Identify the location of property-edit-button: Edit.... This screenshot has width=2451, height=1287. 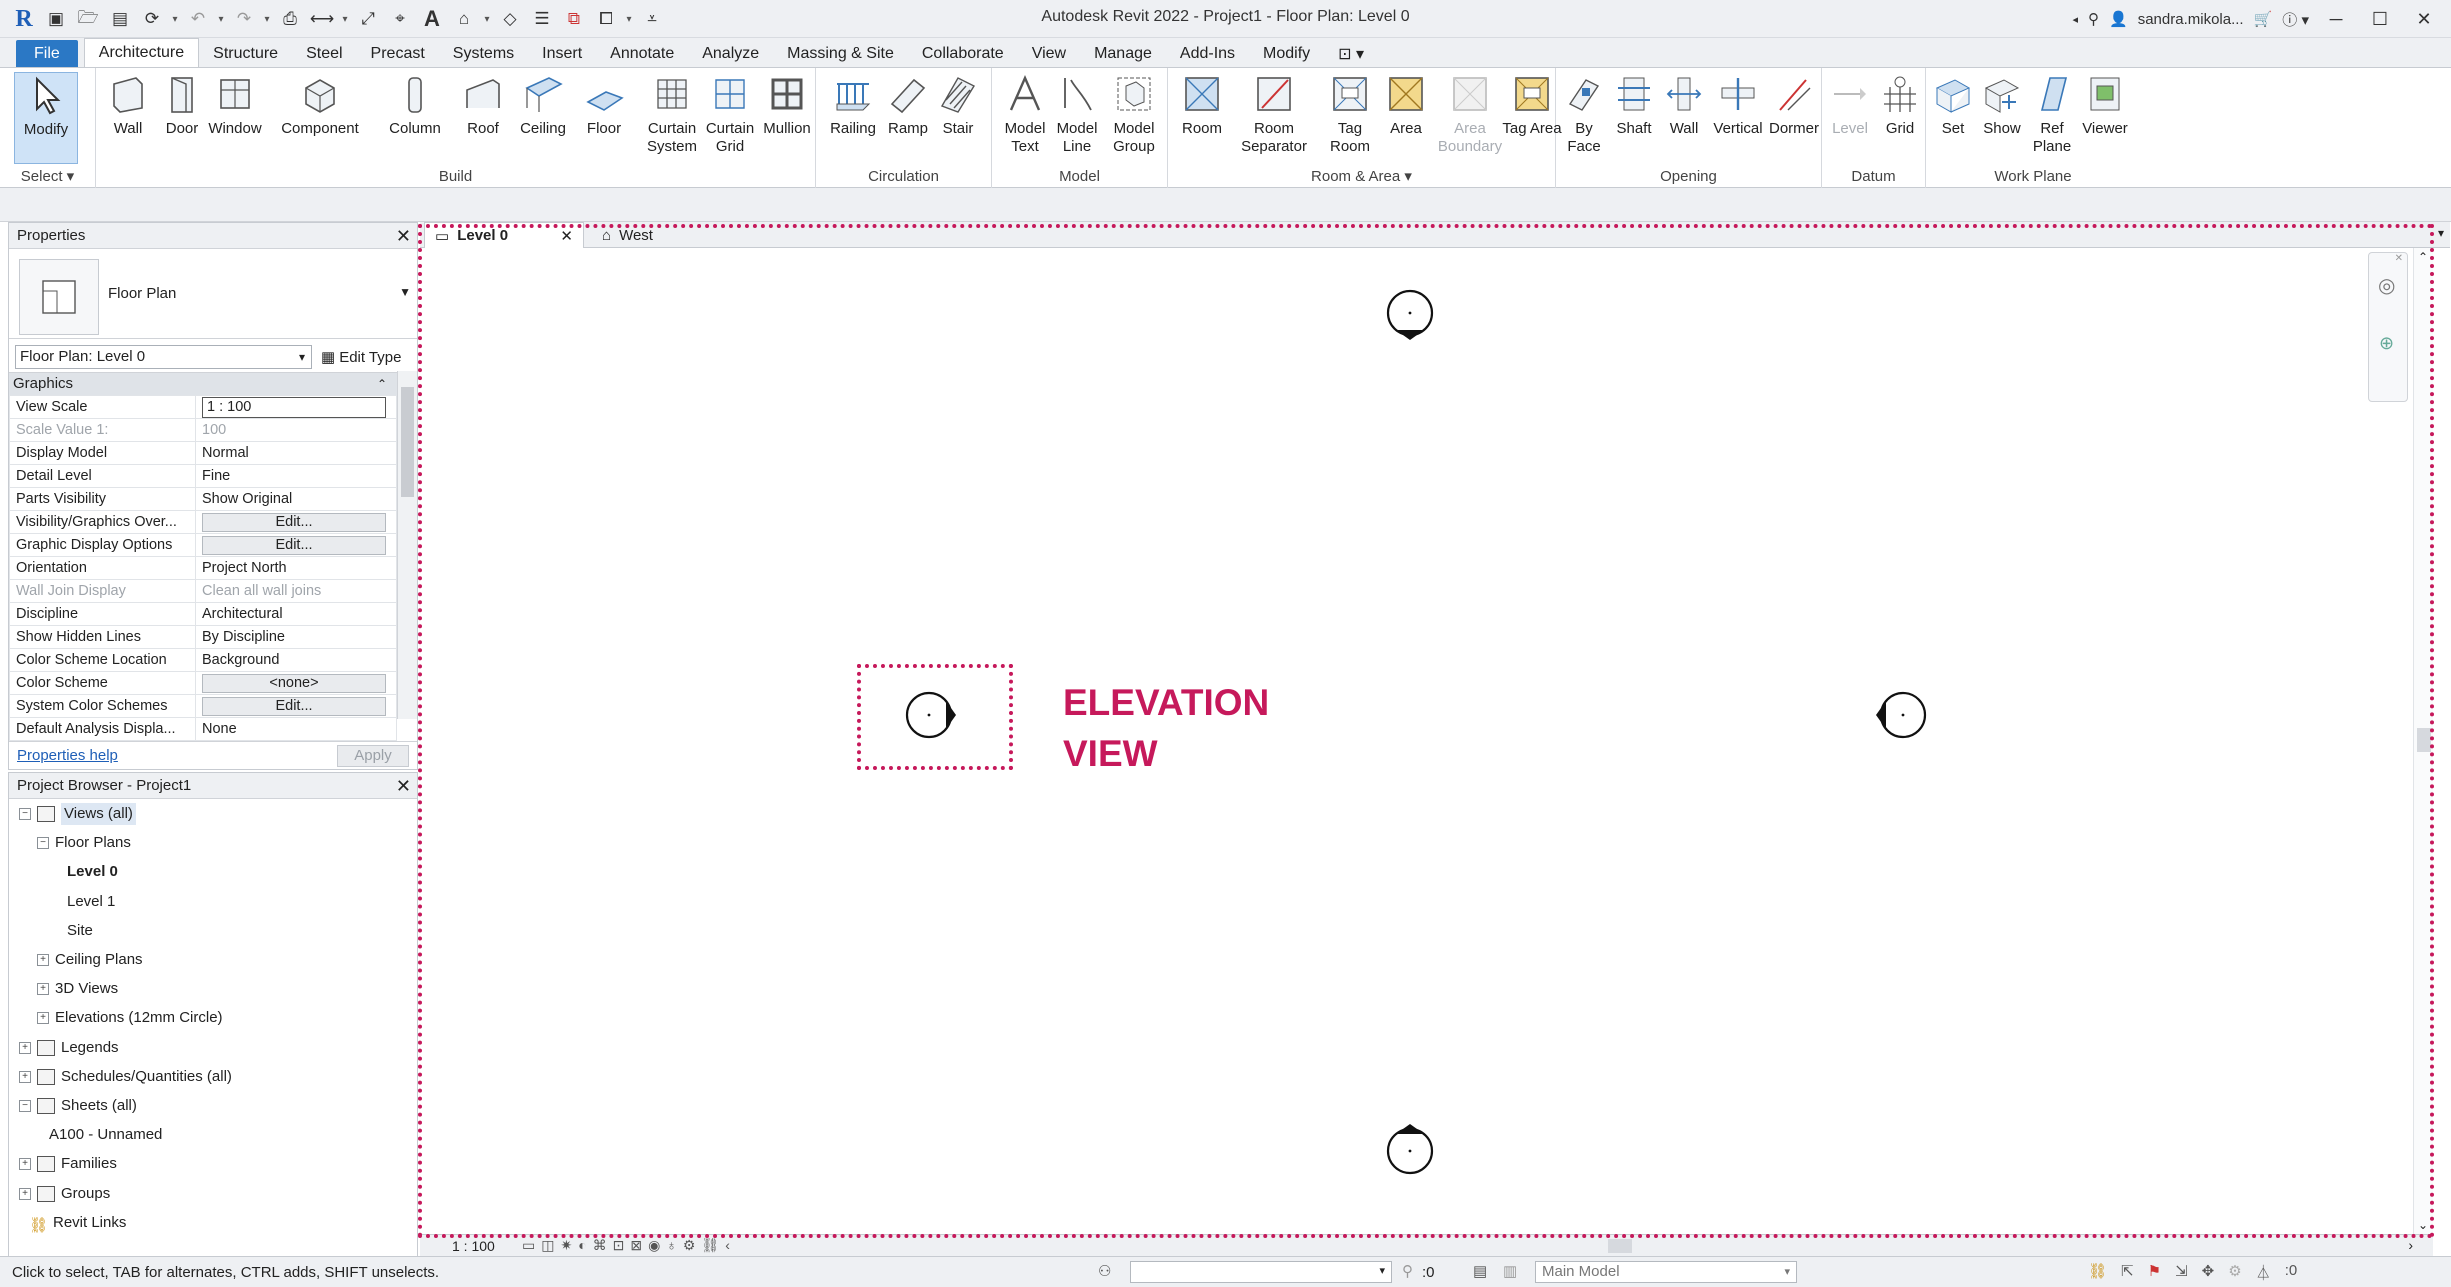
(294, 545).